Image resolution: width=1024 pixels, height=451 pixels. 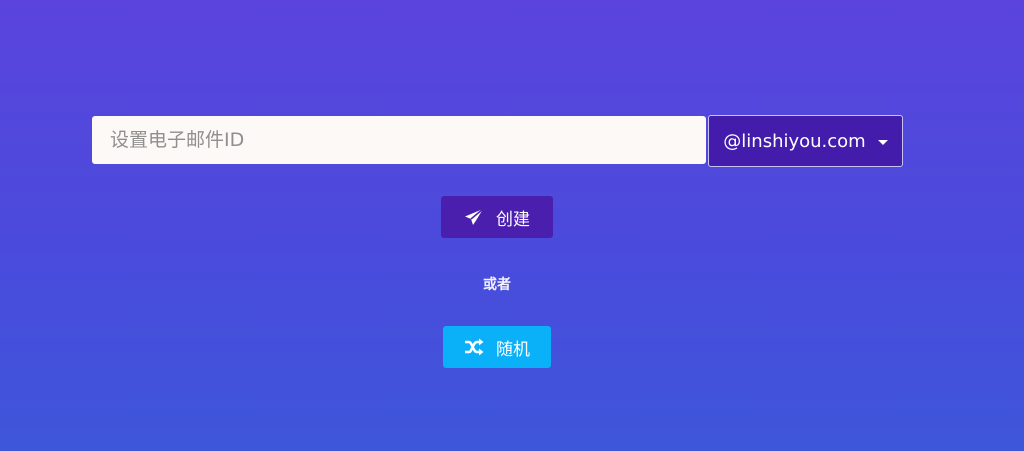 What do you see at coordinates (474, 347) in the screenshot?
I see `shuffle-icon` at bounding box center [474, 347].